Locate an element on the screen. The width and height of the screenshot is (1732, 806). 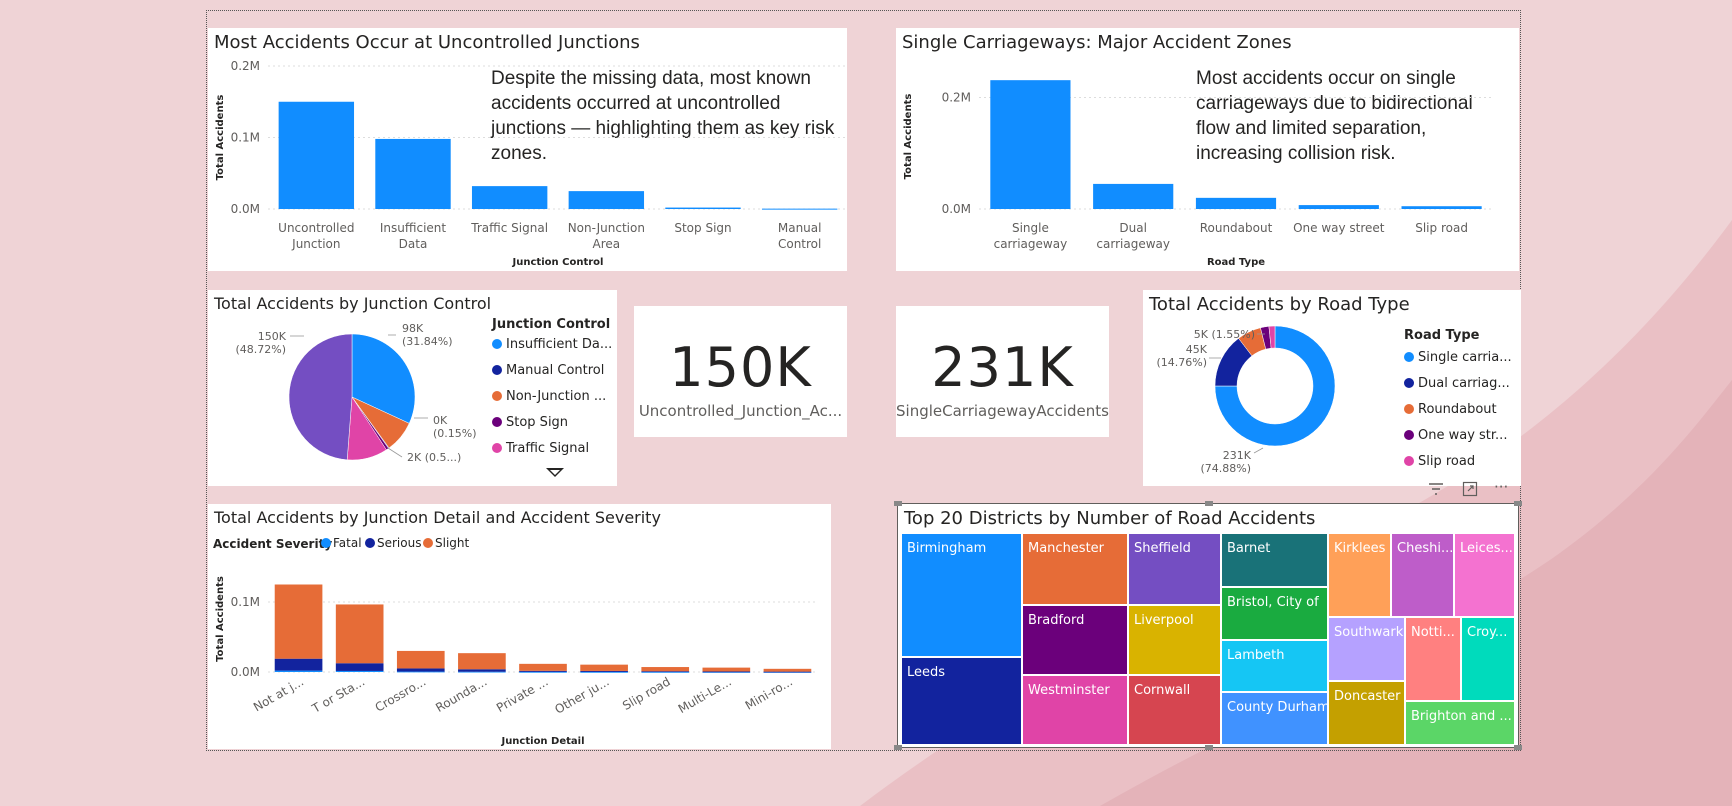
road-legend-marker is located at coordinates (1409, 357).